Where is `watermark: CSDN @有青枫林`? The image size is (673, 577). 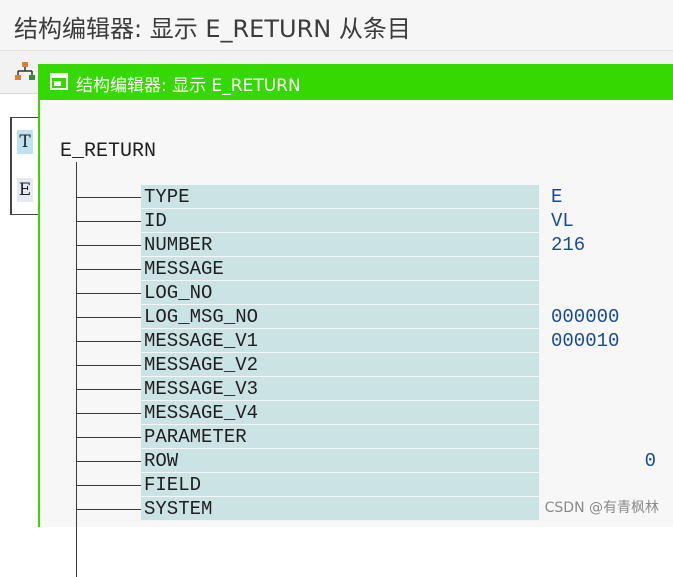 watermark: CSDN @有青枫林 is located at coordinates (601, 508).